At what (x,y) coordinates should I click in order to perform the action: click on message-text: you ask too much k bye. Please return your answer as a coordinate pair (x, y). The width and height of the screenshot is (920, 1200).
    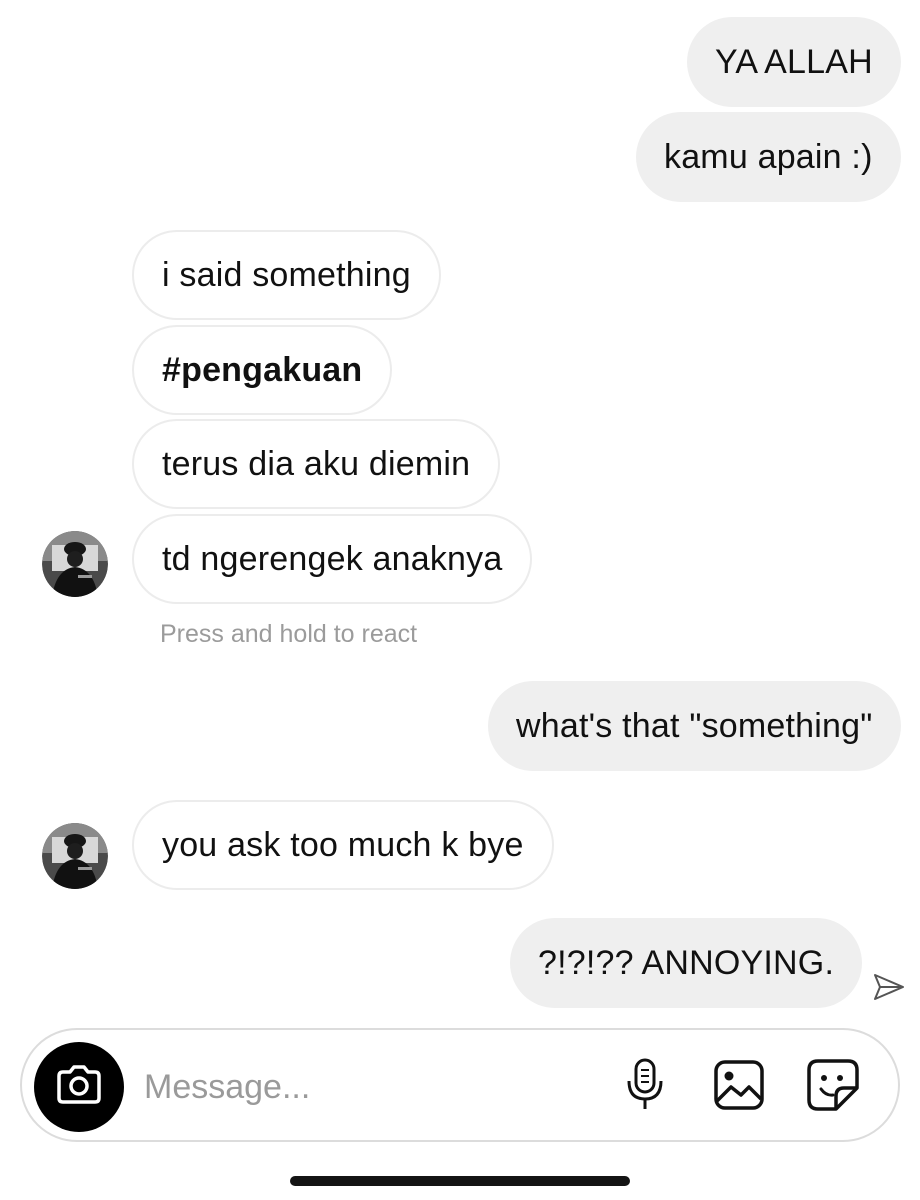
    Looking at the image, I should click on (343, 844).